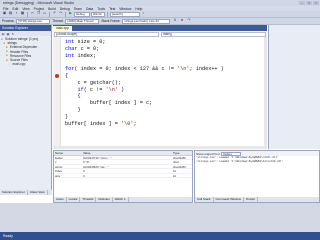  Describe the element at coordinates (176, 162) in the screenshot. I see `autos-cell-type: char` at that location.